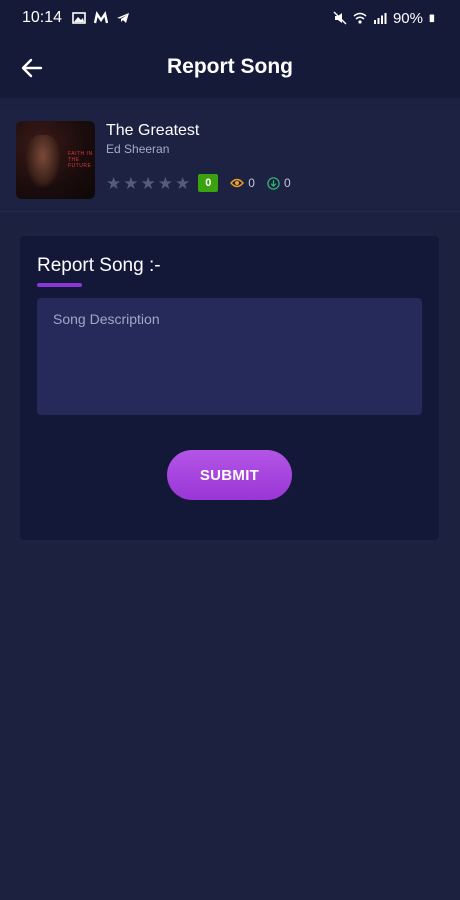 Image resolution: width=460 pixels, height=900 pixels. What do you see at coordinates (153, 130) in the screenshot?
I see `song-title: The Greatest` at bounding box center [153, 130].